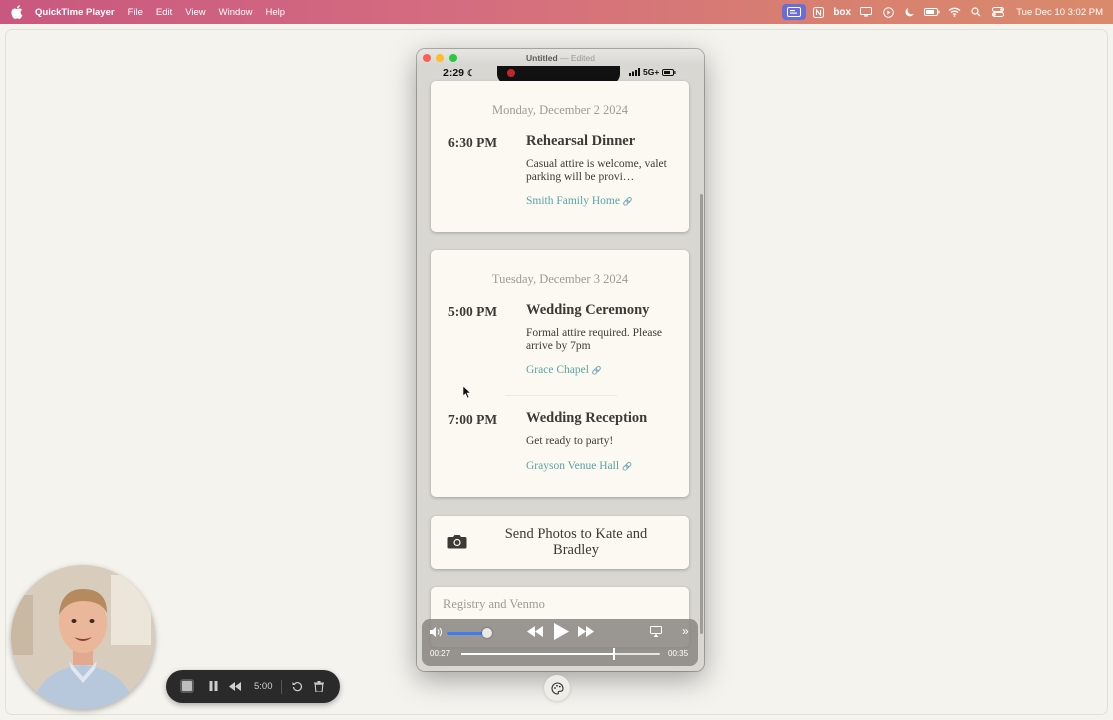  Describe the element at coordinates (263, 686) in the screenshot. I see `recording-timer: 5:00` at that location.